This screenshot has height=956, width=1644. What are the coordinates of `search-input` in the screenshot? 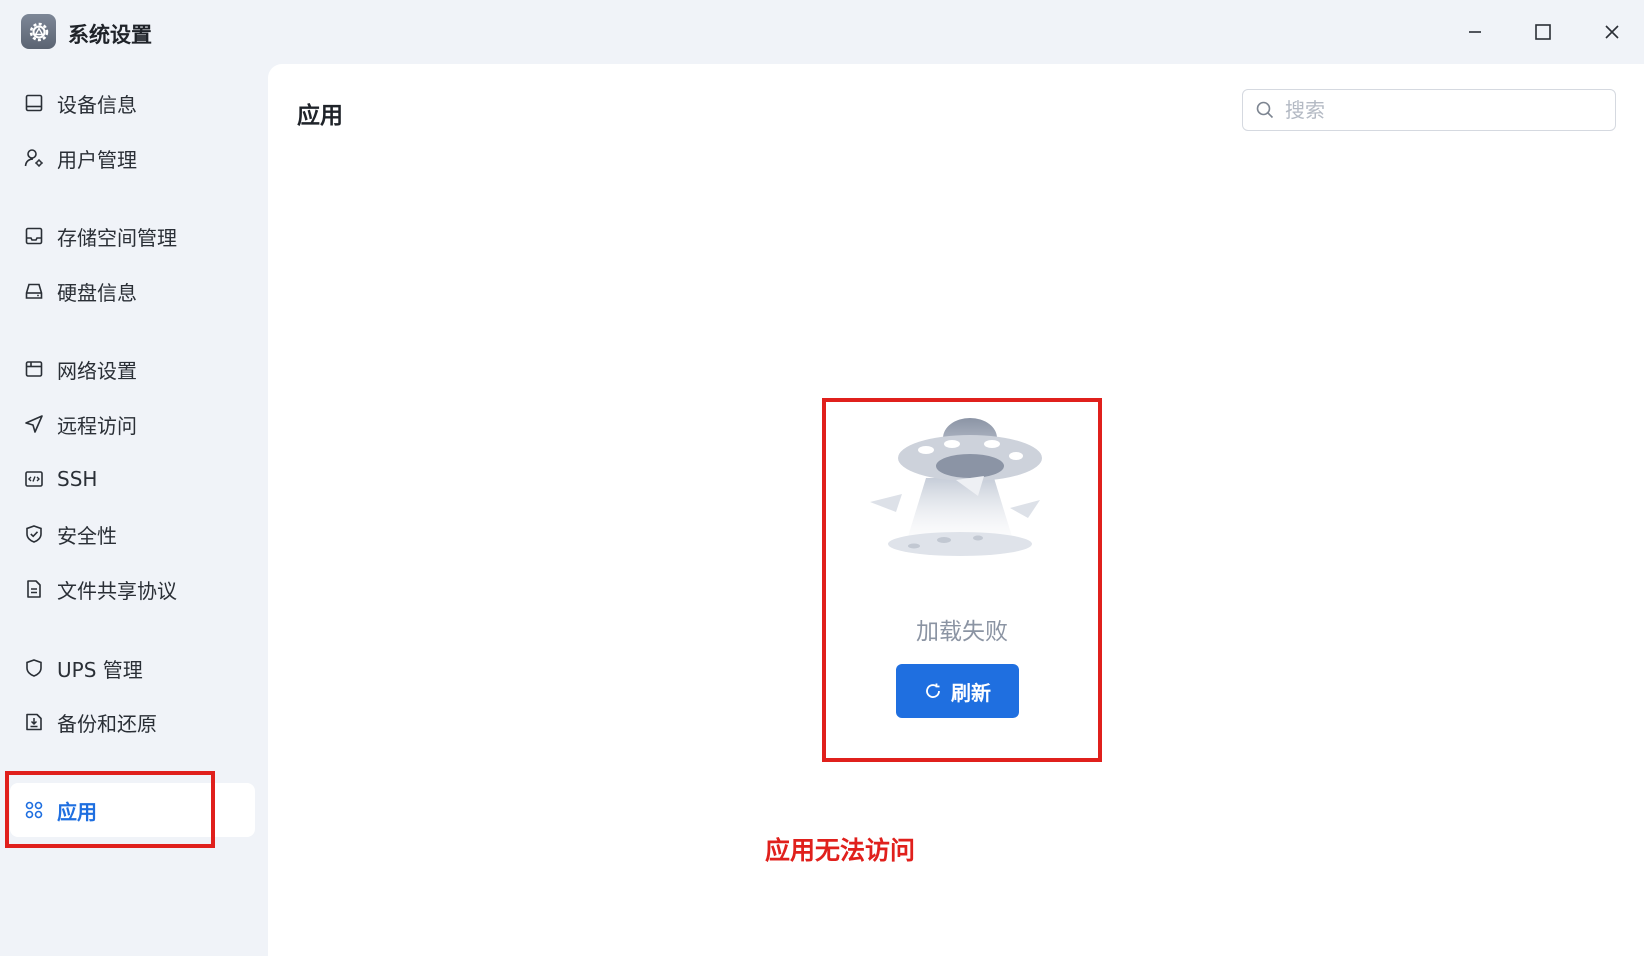 It's located at (1440, 110).